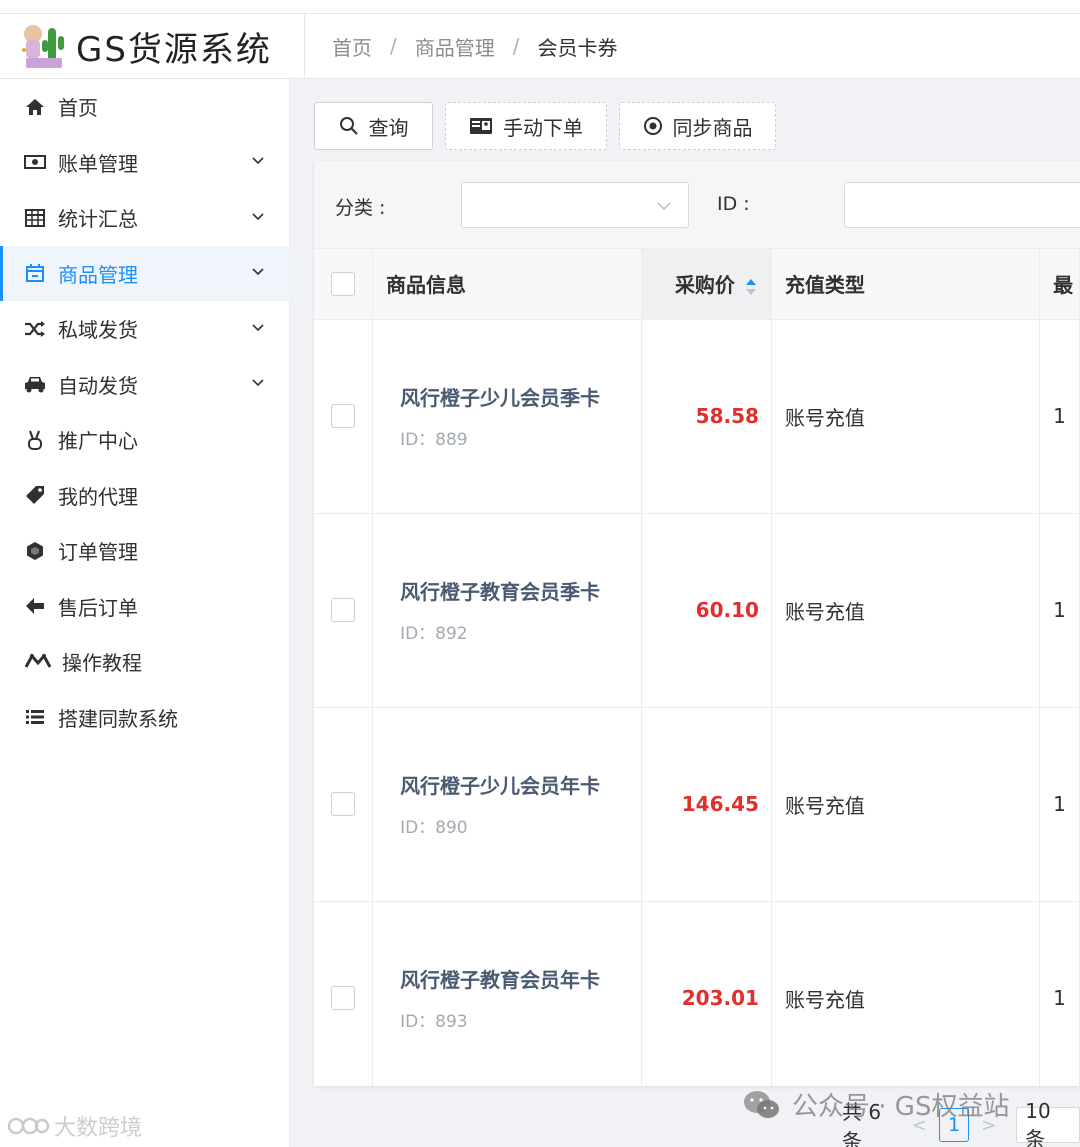 This screenshot has height=1147, width=1080. What do you see at coordinates (712, 127) in the screenshot?
I see `sync-products-button-label: 同步商品` at bounding box center [712, 127].